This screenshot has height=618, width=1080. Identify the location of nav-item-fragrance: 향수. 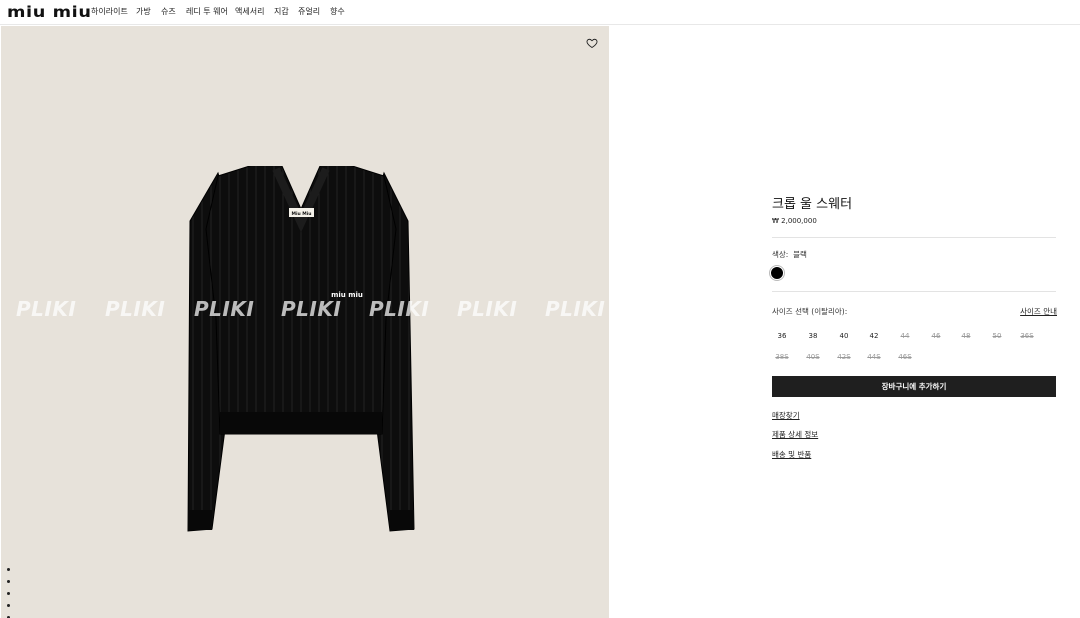
(337, 12).